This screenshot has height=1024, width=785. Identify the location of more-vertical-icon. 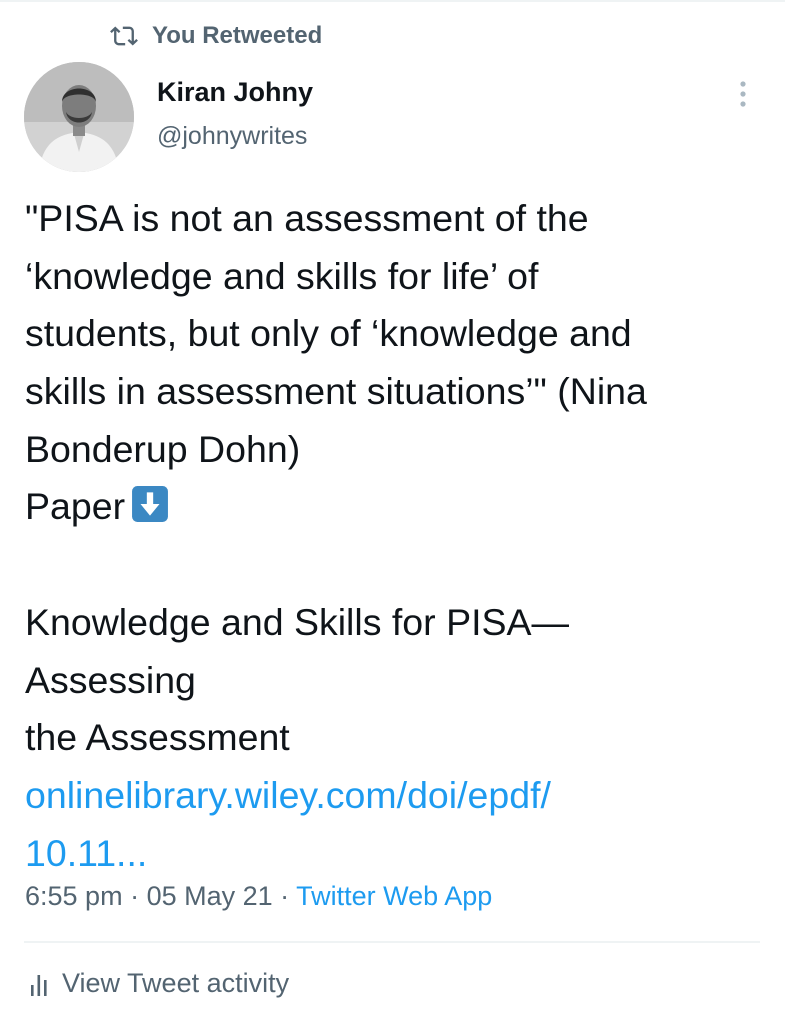
(743, 94).